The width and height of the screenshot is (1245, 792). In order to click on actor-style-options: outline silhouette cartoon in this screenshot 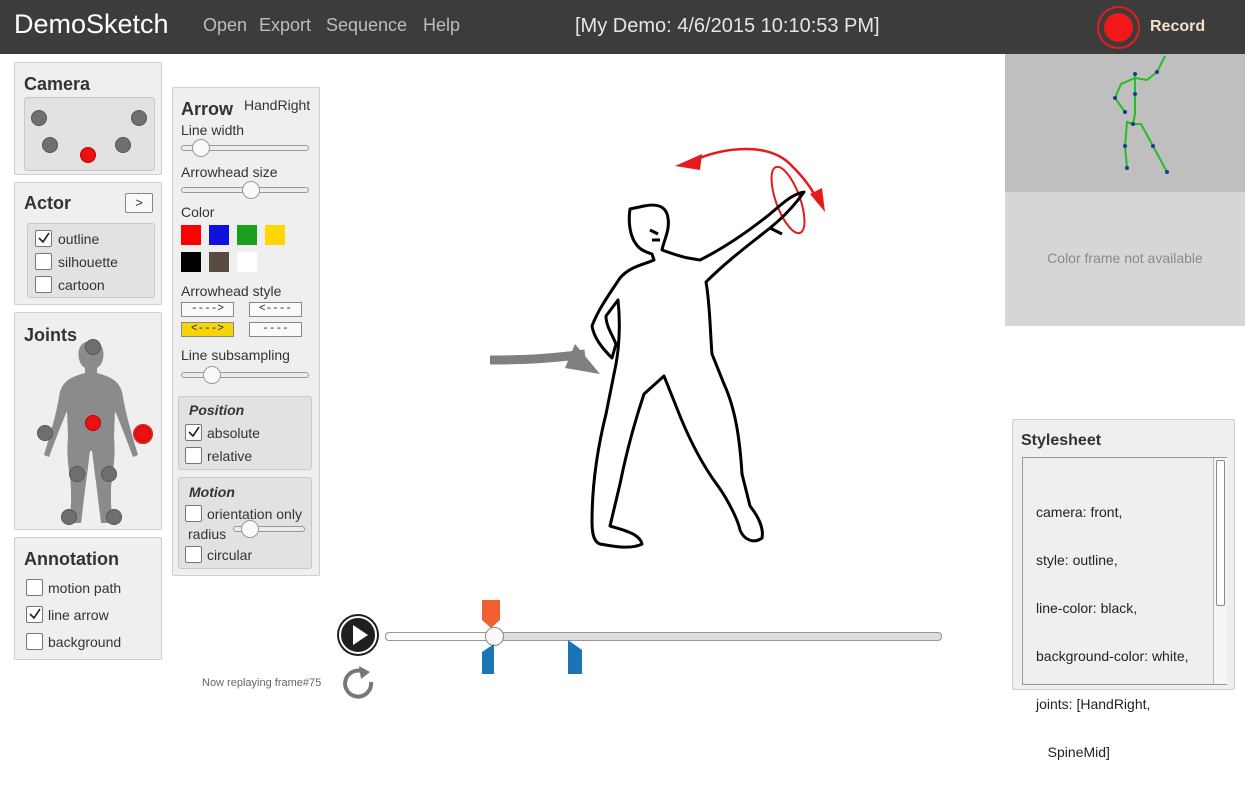, I will do `click(91, 260)`.